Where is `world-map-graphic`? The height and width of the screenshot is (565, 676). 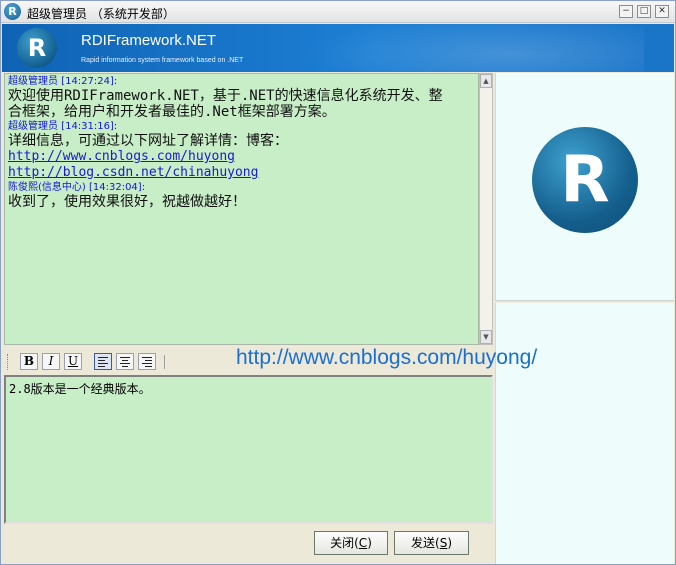
world-map-graphic is located at coordinates (474, 48).